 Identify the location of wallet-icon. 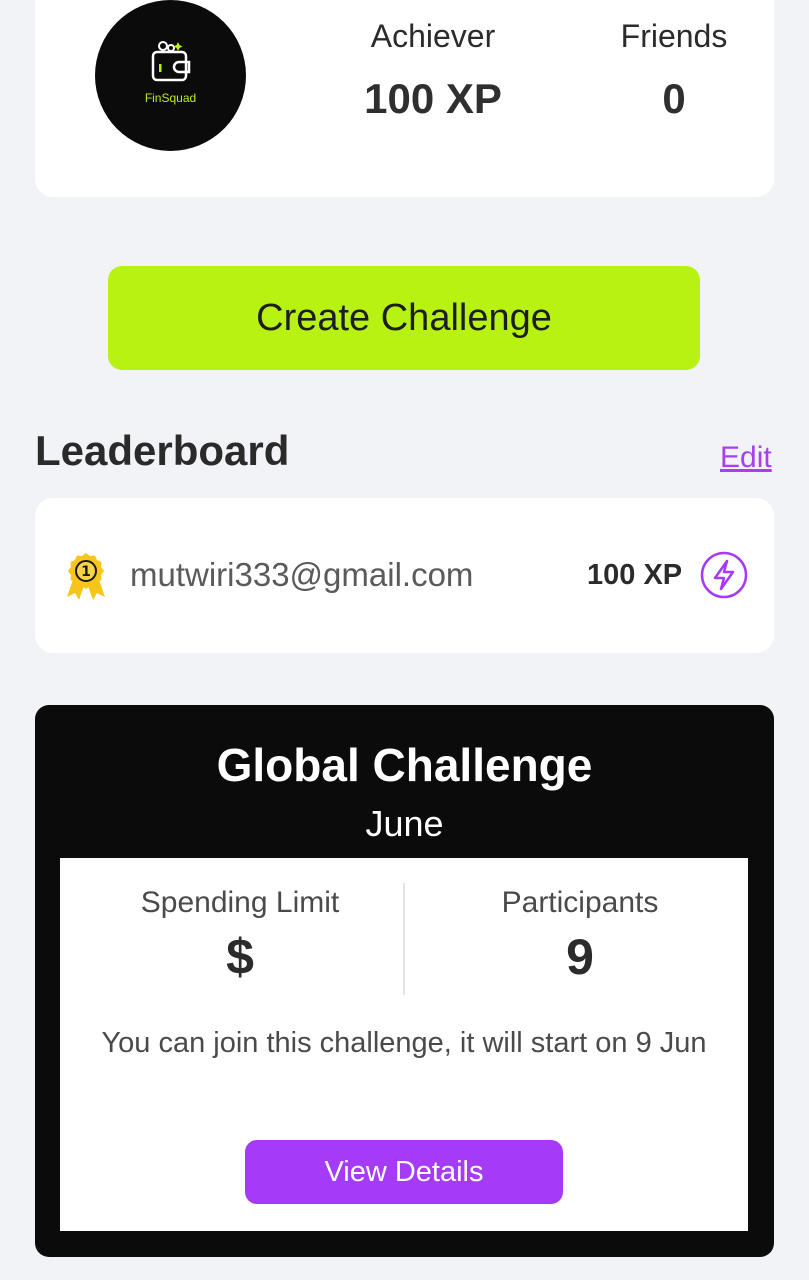
(171, 61).